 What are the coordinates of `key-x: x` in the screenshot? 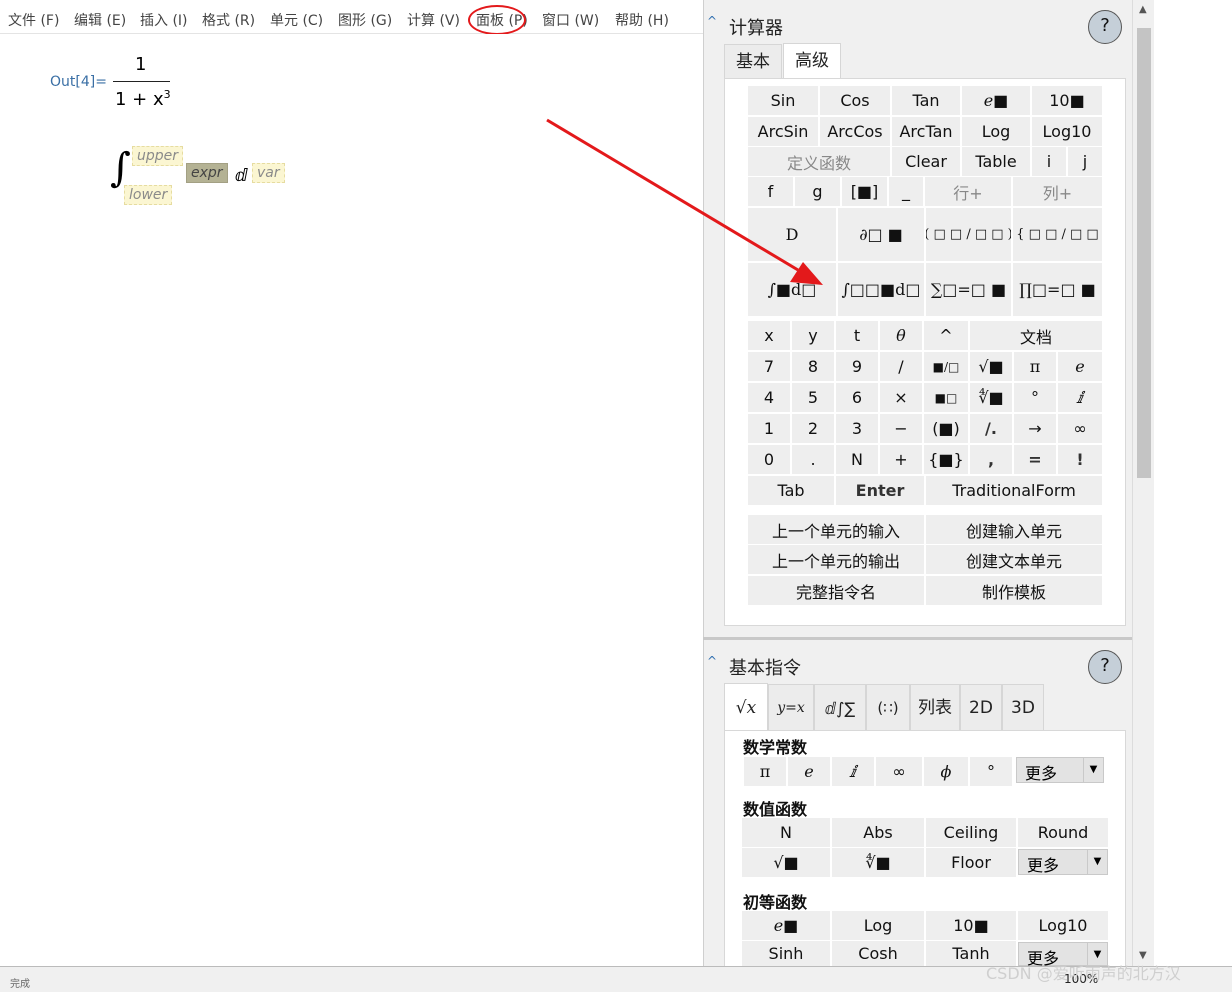 It's located at (769, 335).